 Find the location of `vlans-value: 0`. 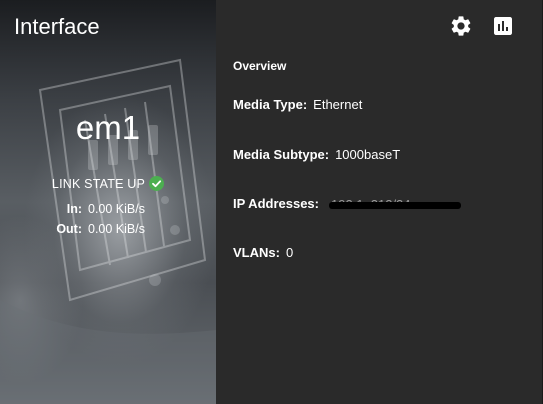

vlans-value: 0 is located at coordinates (289, 252).